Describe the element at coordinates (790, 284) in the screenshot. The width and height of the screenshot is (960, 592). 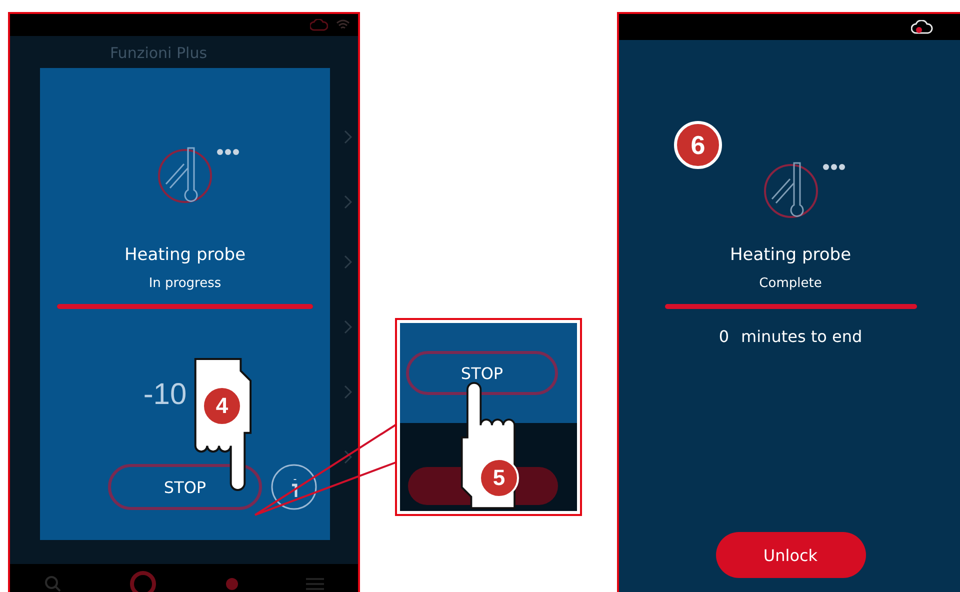
I see `program-status: Complete` at that location.